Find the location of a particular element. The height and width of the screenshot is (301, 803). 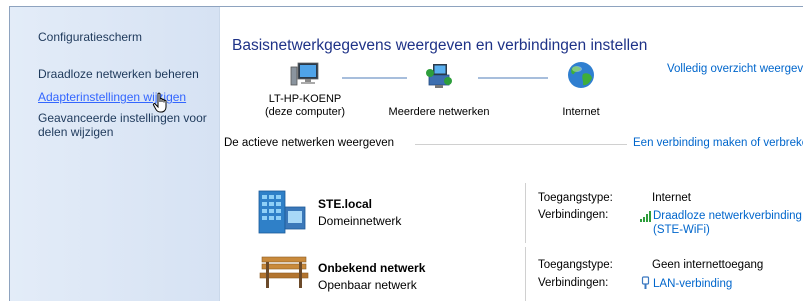

lan-plug-icon is located at coordinates (645, 282).